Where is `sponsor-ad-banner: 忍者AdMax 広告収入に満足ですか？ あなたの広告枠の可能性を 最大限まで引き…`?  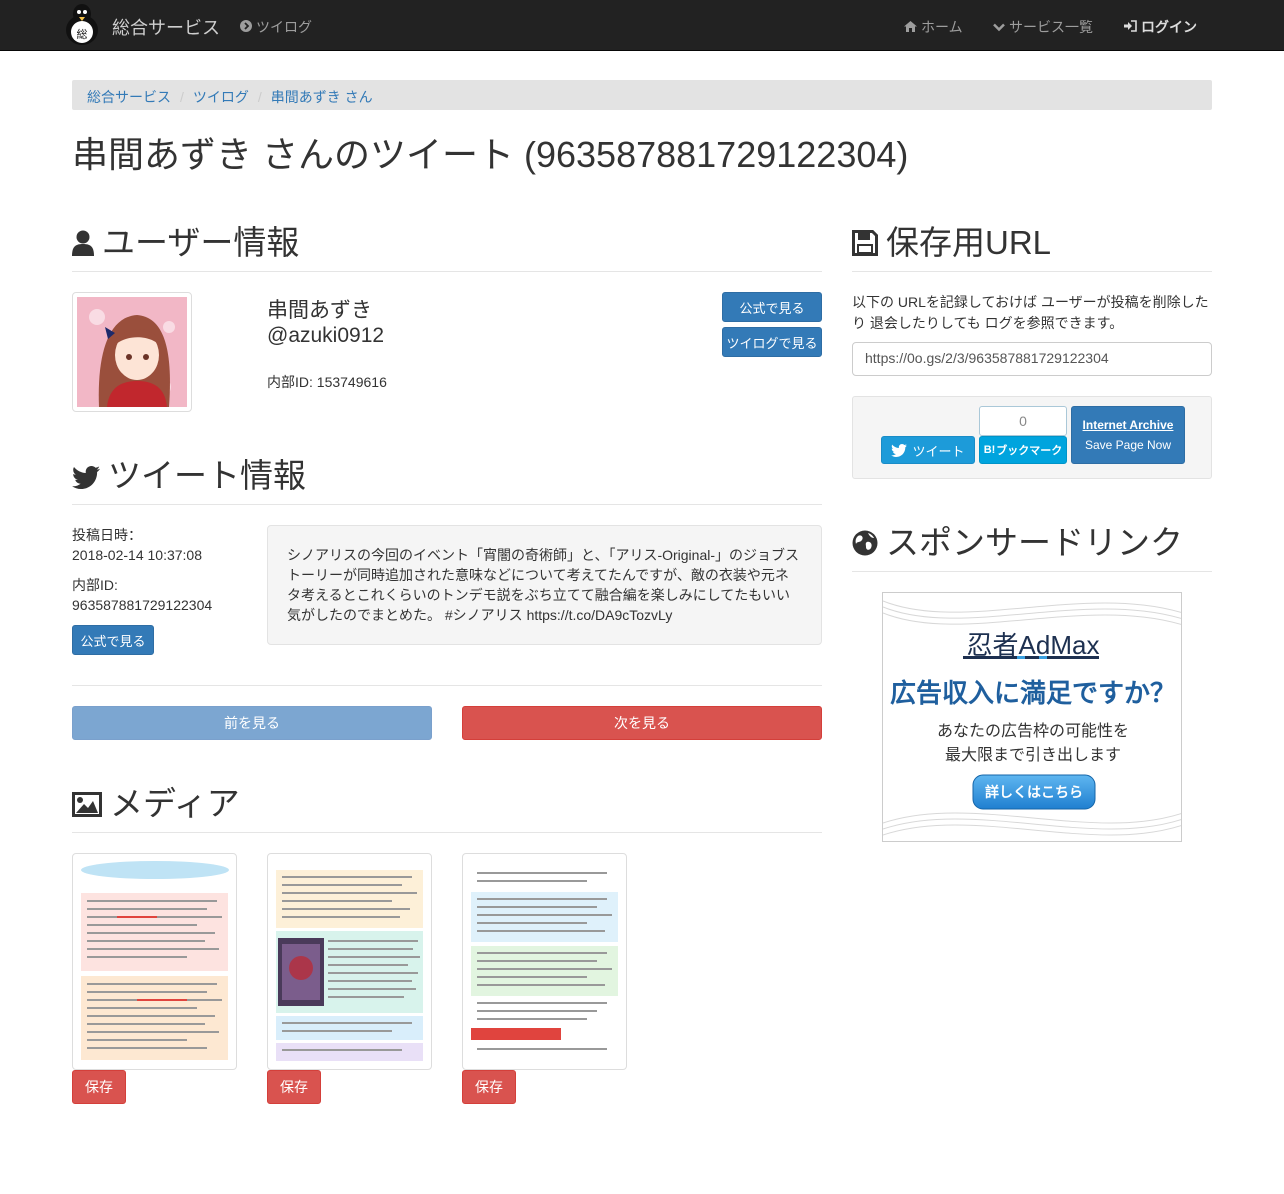
sponsor-ad-banner: 忍者AdMax 広告収入に満足ですか？ あなたの広告枠の可能性を 最大限まで引き… is located at coordinates (1032, 717).